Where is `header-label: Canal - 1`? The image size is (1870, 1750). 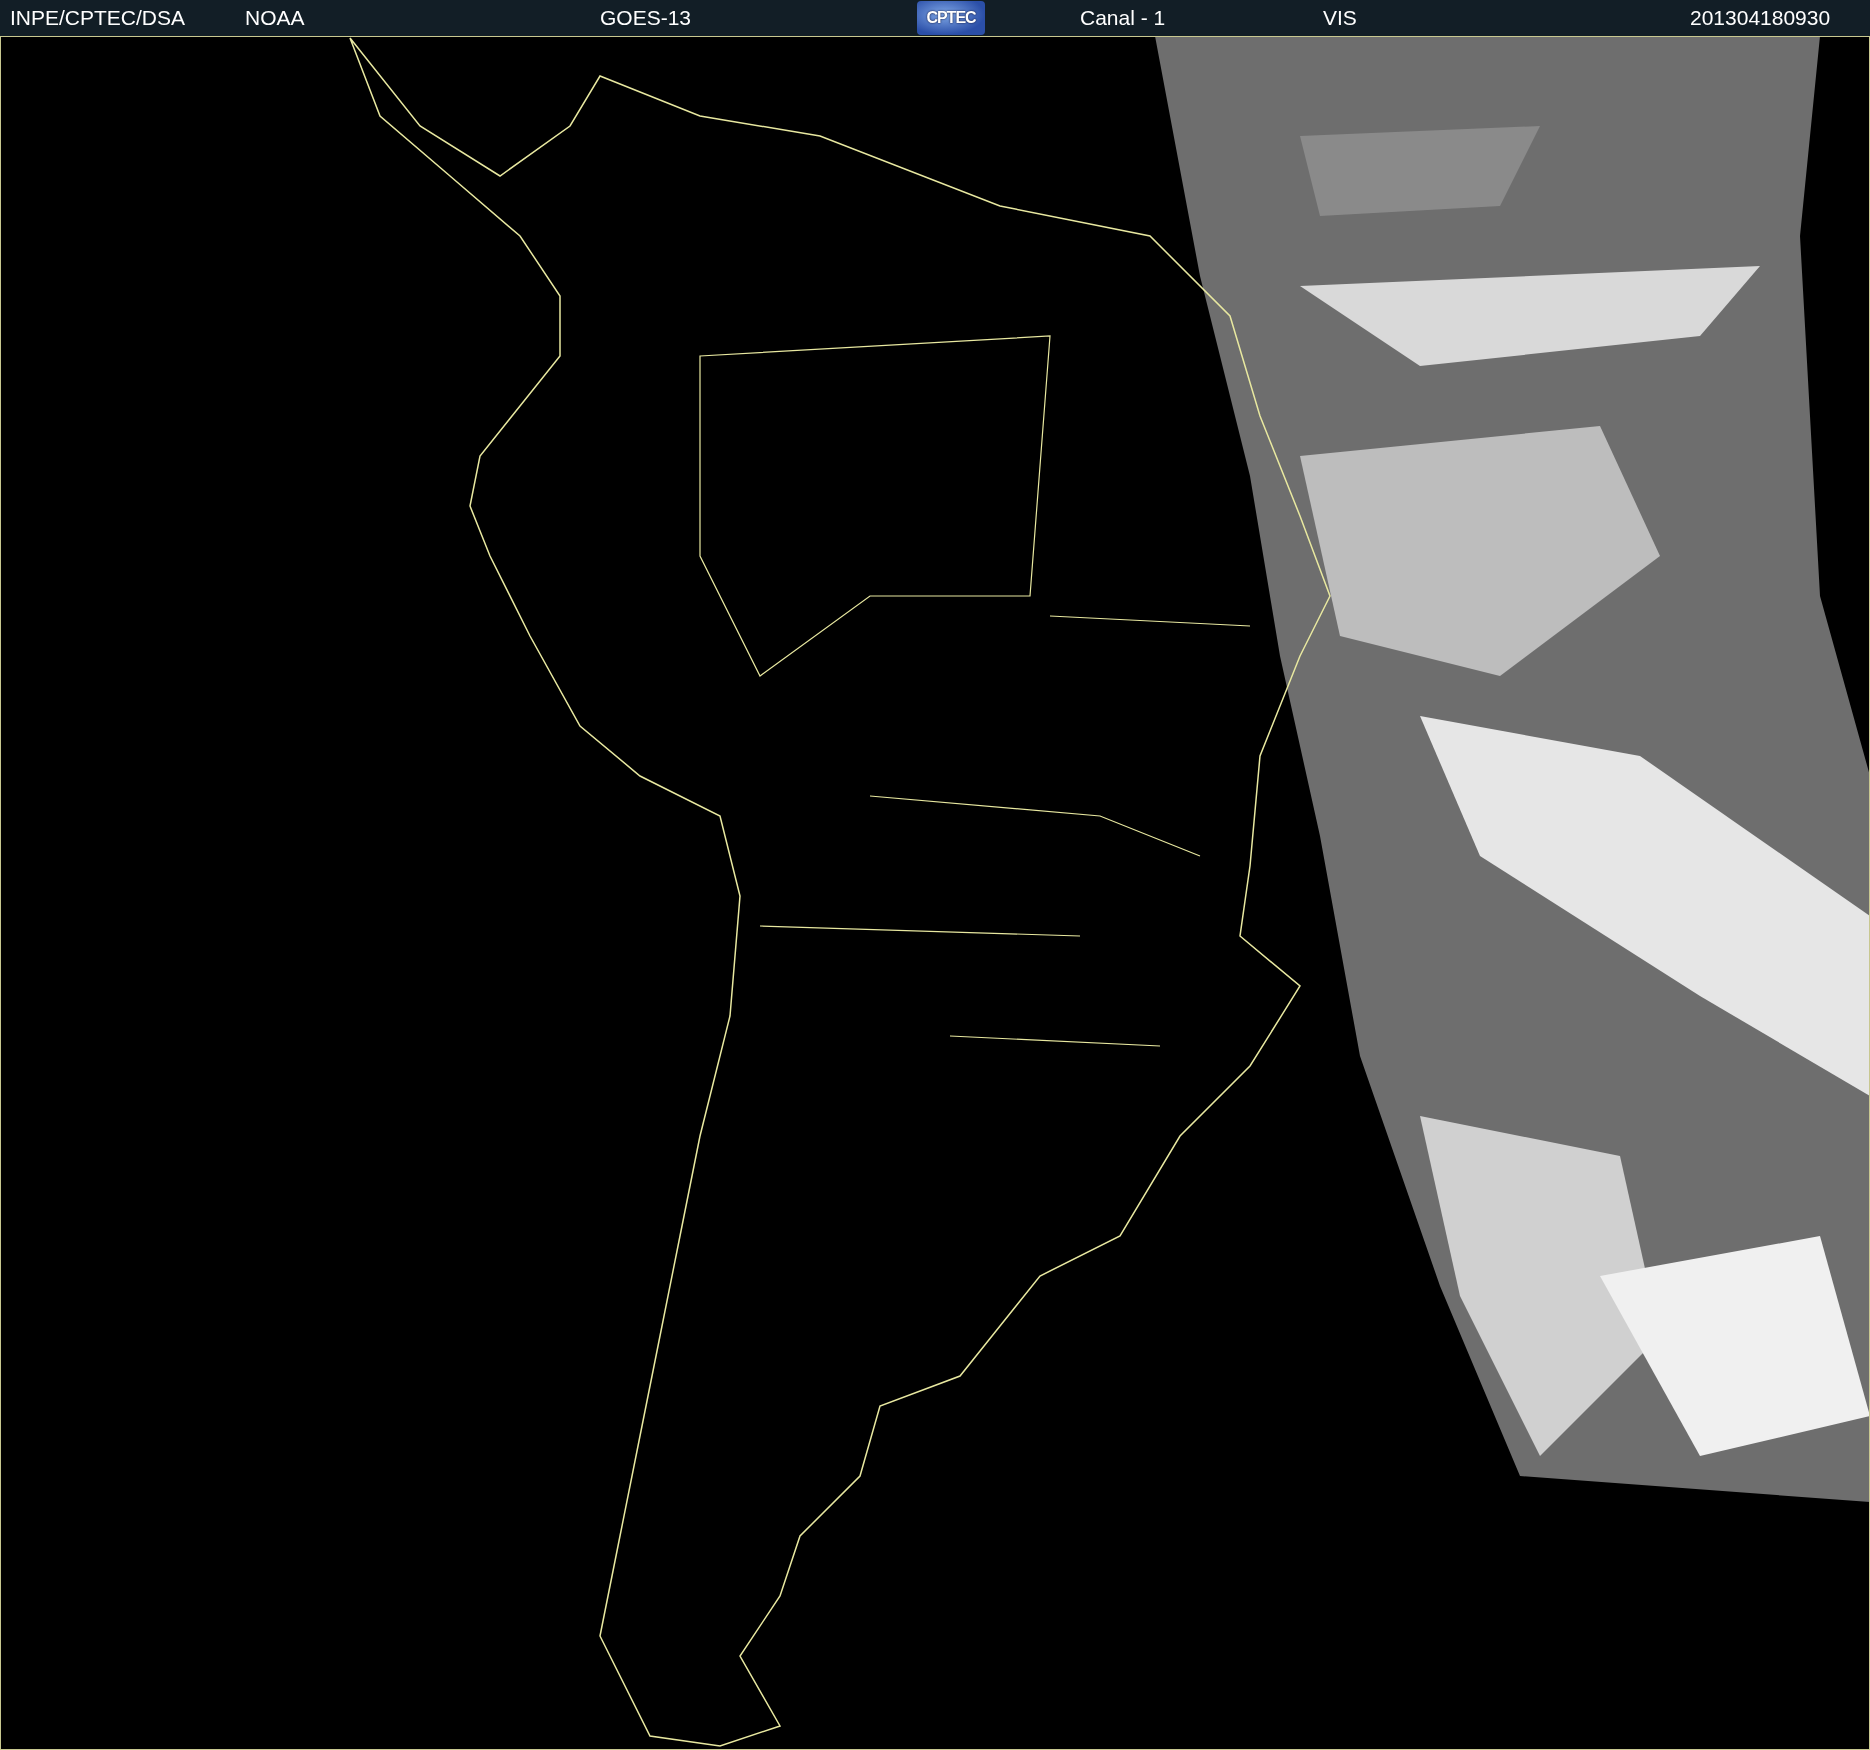 header-label: Canal - 1 is located at coordinates (1123, 18).